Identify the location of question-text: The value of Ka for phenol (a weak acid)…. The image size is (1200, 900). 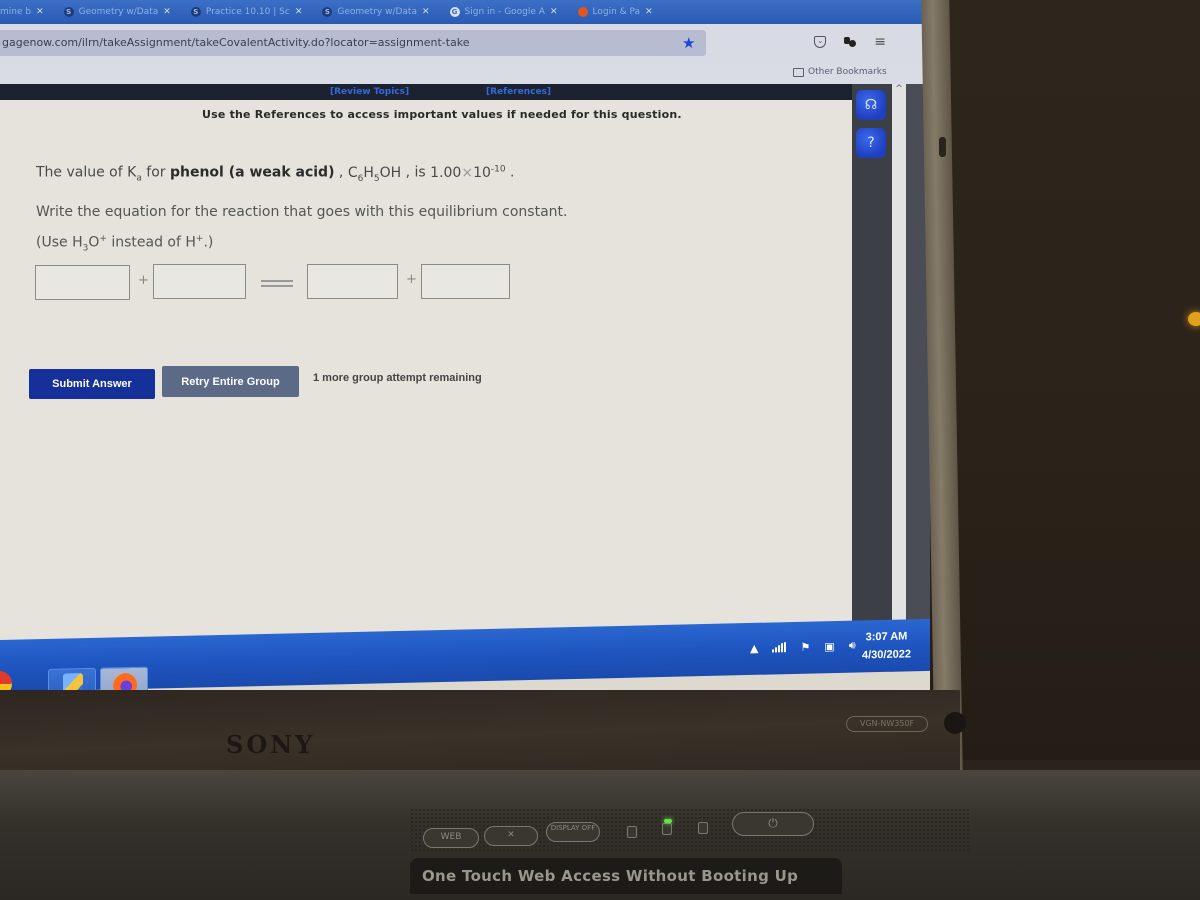
(275, 174).